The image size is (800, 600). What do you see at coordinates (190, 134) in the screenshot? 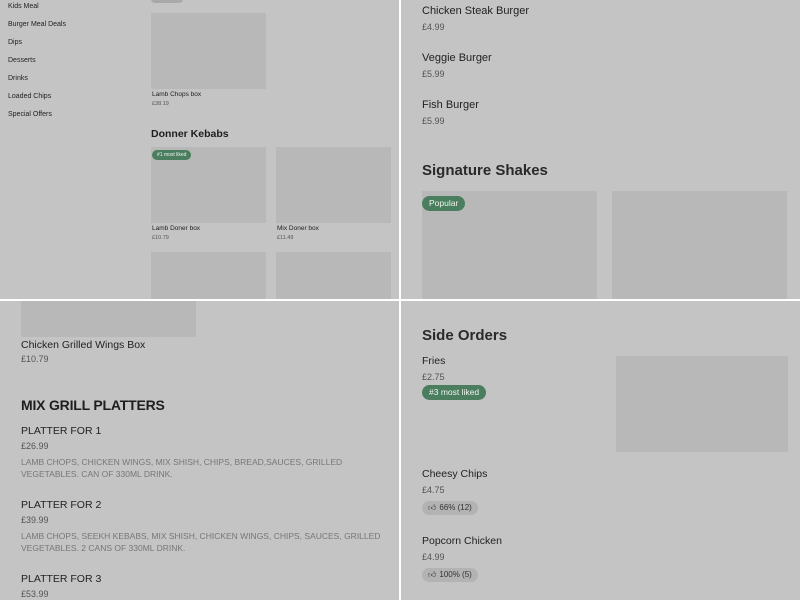
I see `donner-kebabs-title: Donner Kebabs` at bounding box center [190, 134].